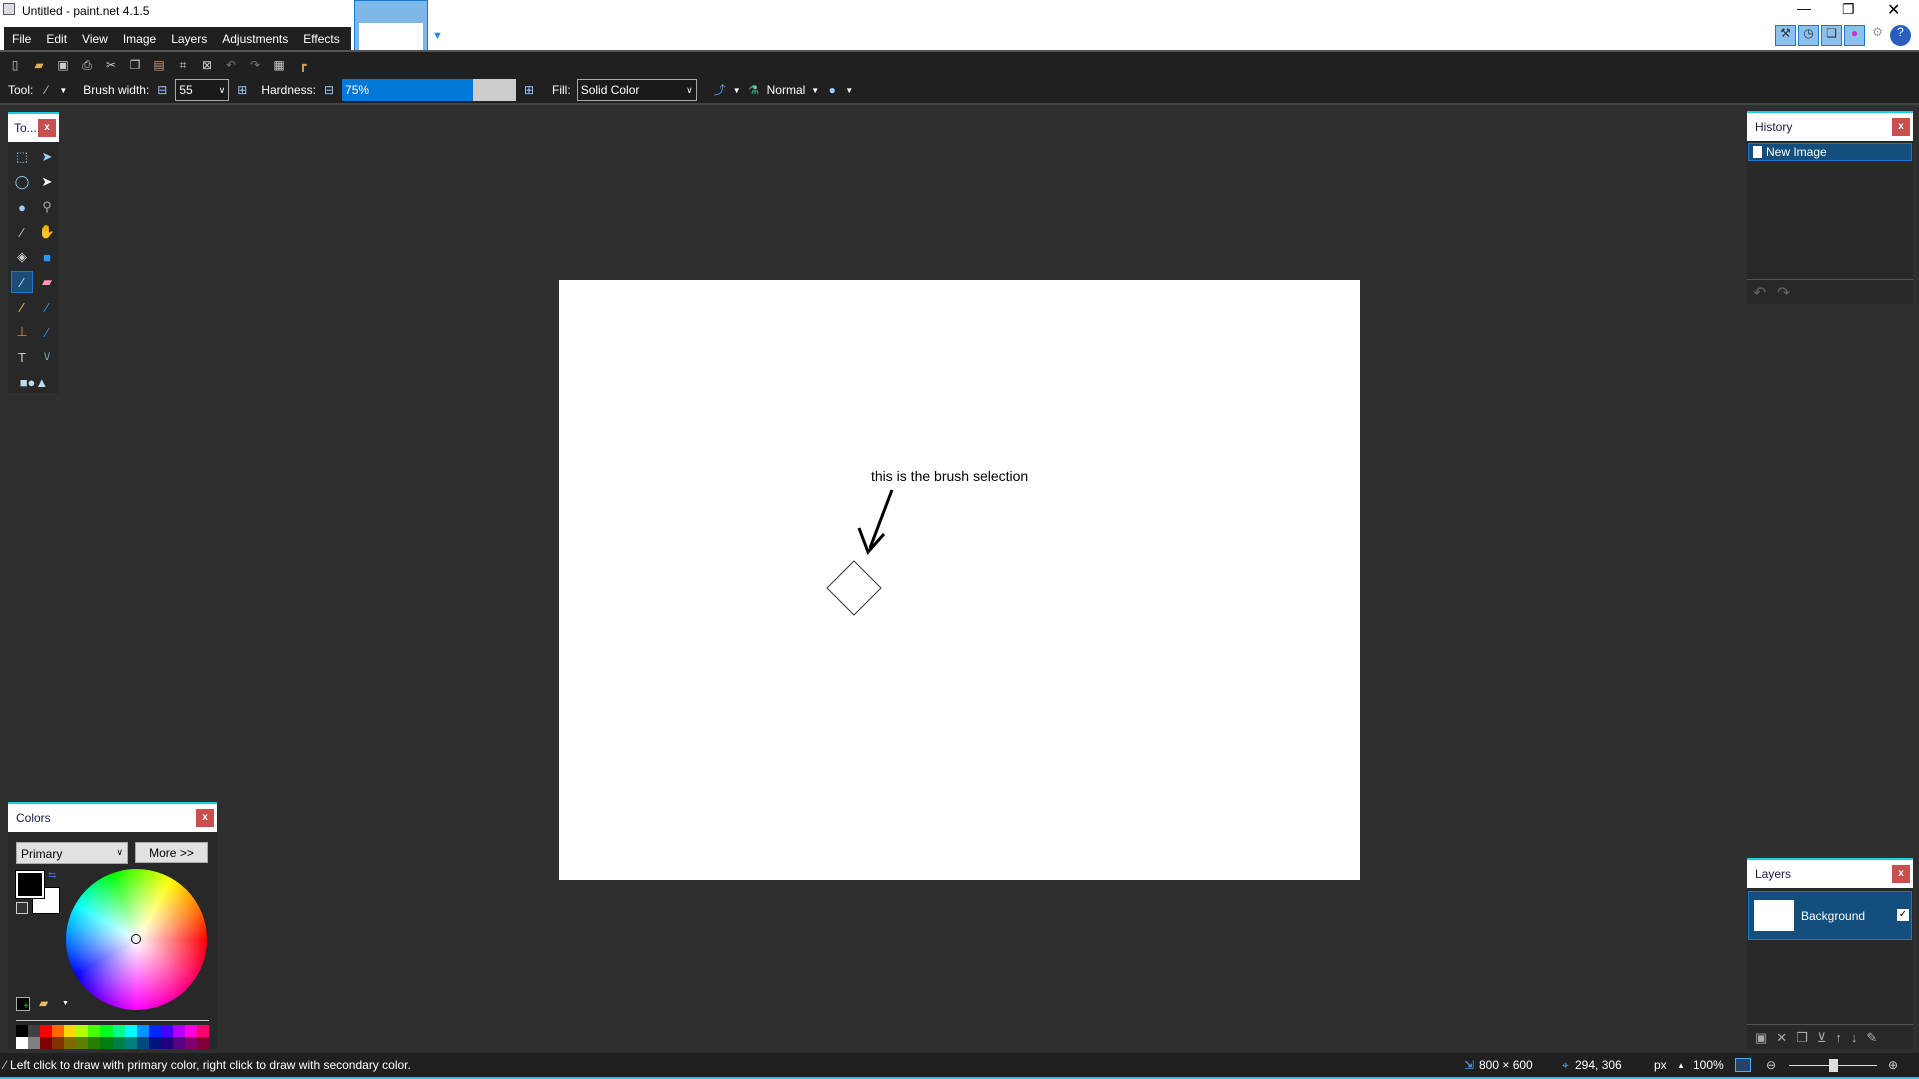 The image size is (1919, 1079). I want to click on hardness-decrease: ⊟, so click(329, 90).